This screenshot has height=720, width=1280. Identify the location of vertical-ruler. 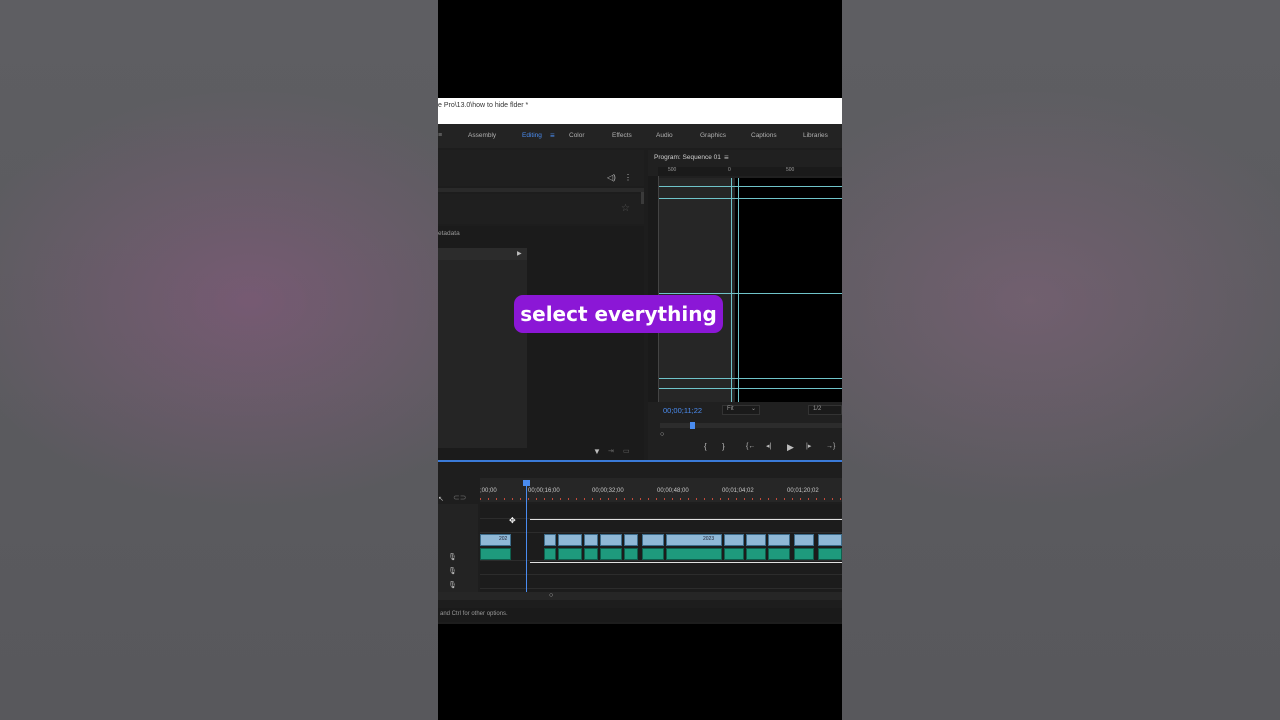
(653, 289).